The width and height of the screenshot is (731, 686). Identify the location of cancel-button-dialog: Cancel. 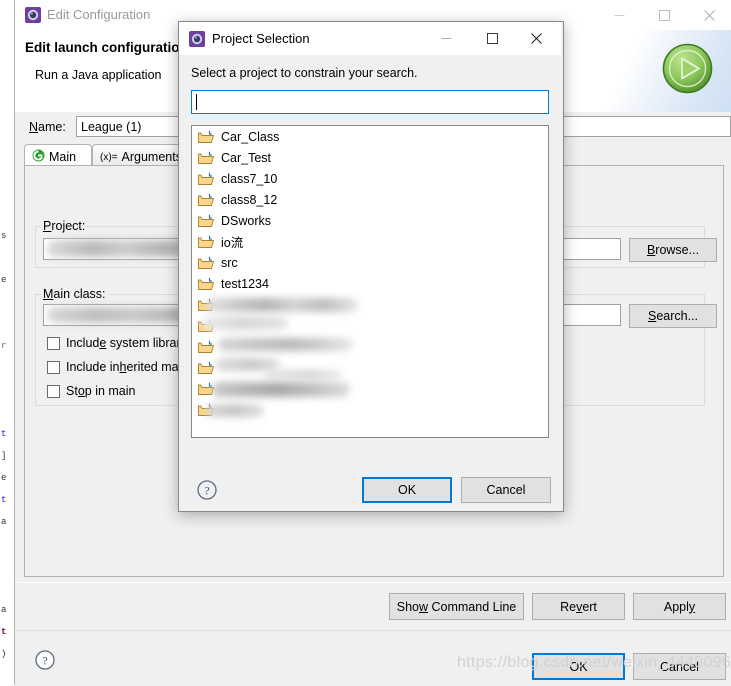
(506, 490).